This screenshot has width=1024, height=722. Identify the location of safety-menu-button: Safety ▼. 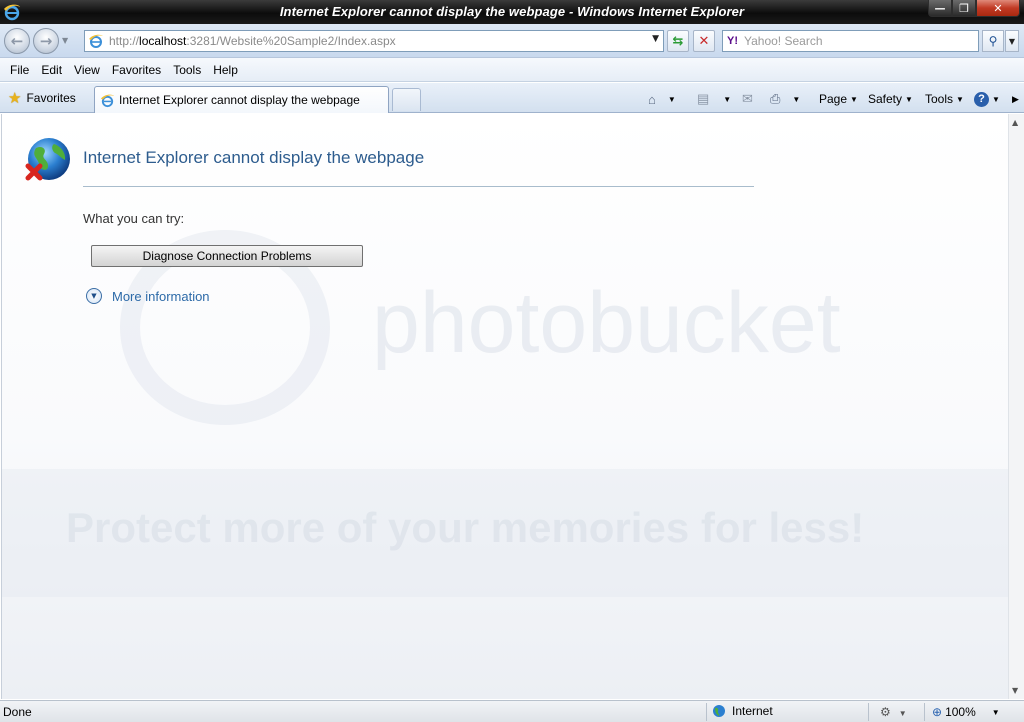
(890, 99).